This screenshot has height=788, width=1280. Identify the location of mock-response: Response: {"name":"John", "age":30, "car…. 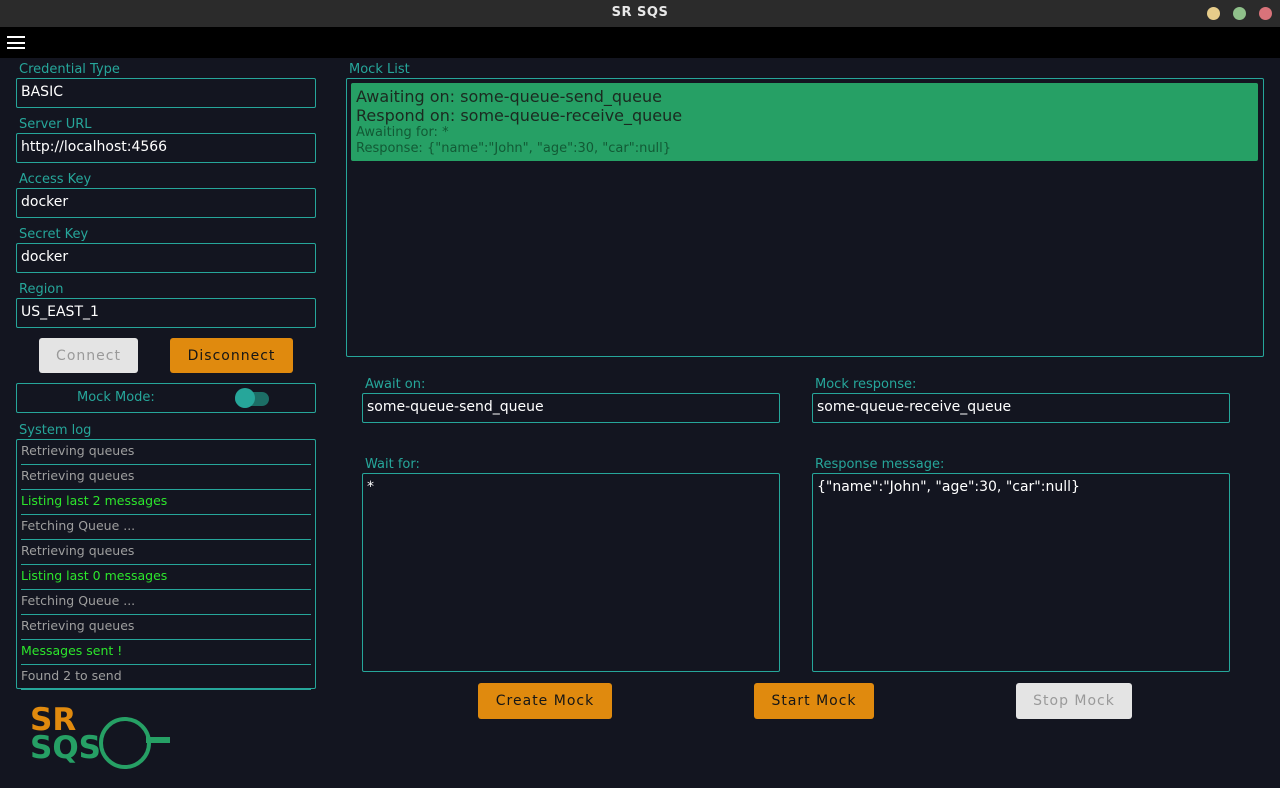
(514, 148).